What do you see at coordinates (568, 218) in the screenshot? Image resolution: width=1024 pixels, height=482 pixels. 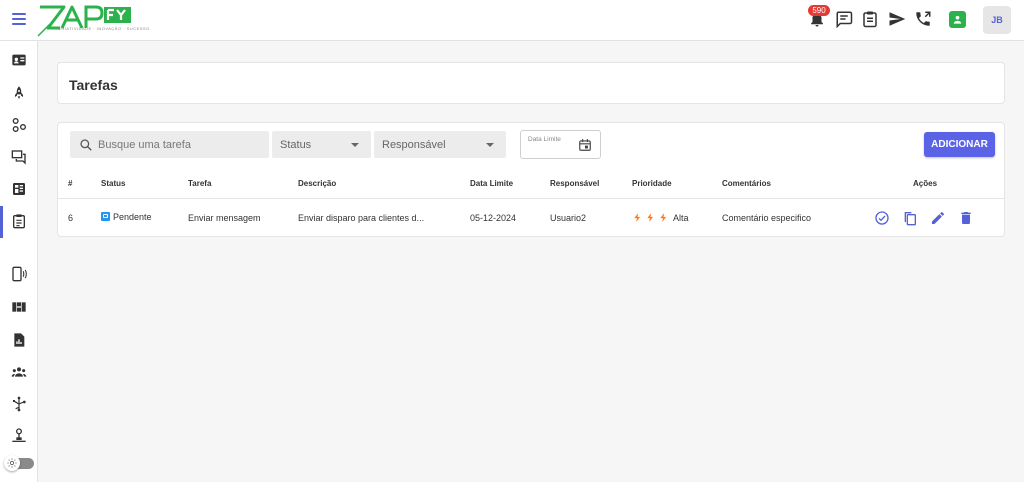 I see `cell-responsavel: Usuario2` at bounding box center [568, 218].